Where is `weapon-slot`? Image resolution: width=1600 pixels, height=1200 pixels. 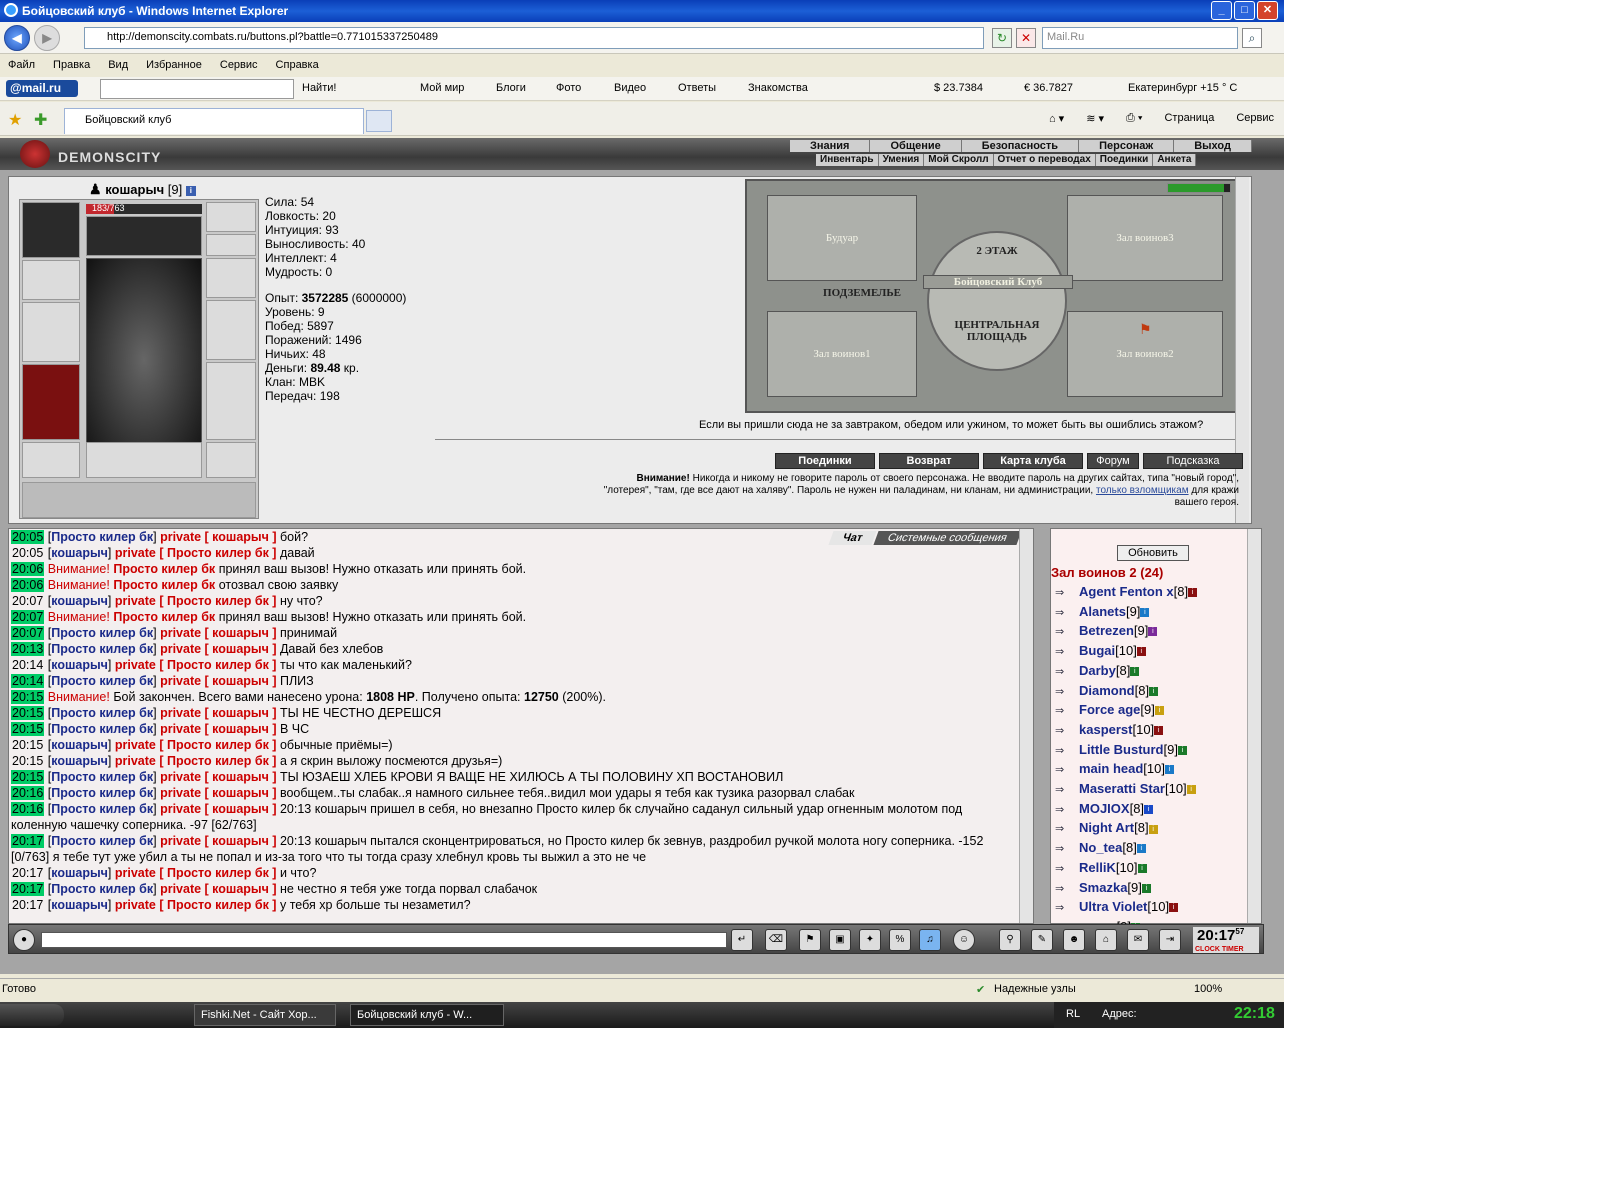
weapon-slot is located at coordinates (51, 332).